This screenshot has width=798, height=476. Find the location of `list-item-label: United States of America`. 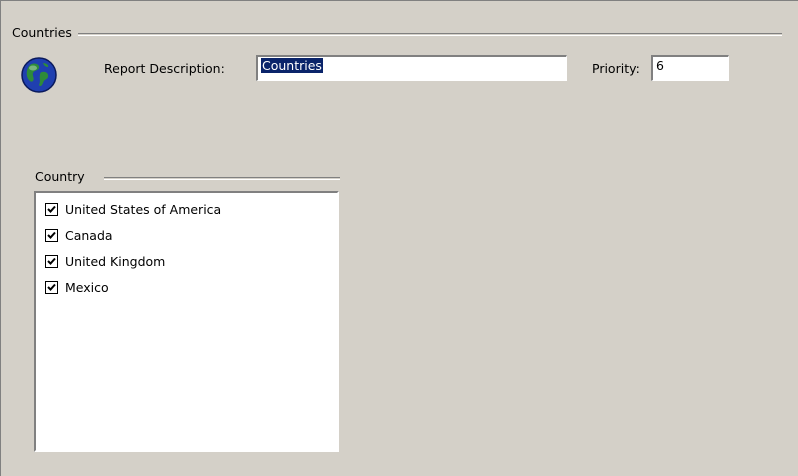

list-item-label: United States of America is located at coordinates (143, 209).